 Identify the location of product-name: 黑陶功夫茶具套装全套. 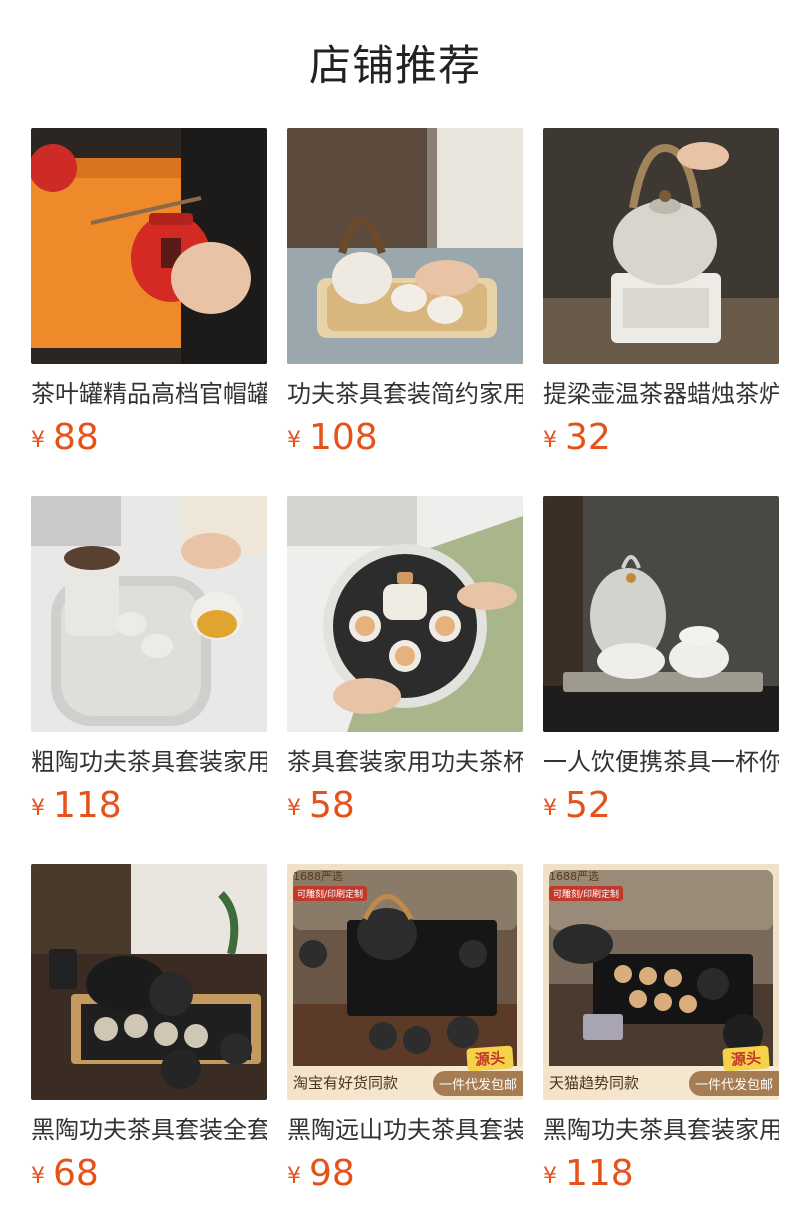
(149, 1130).